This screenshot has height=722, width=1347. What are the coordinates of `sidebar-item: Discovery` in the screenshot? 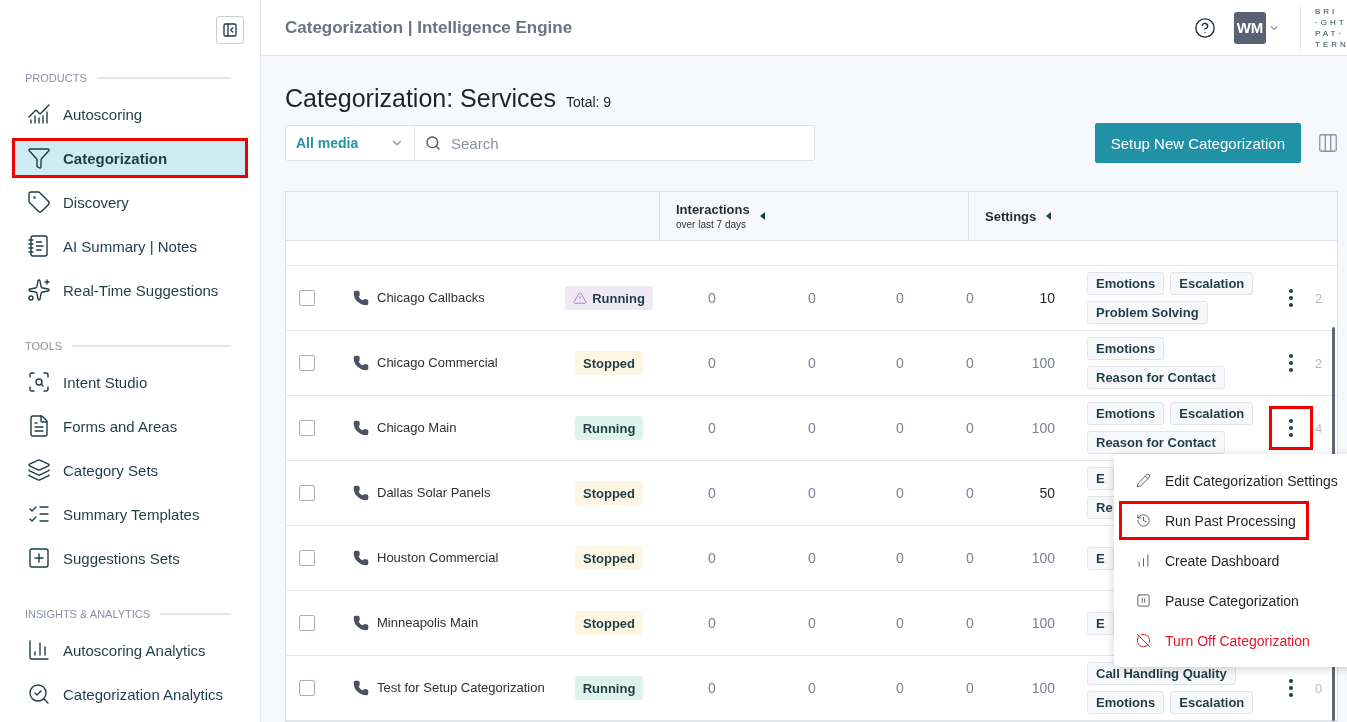 It's located at (130, 202).